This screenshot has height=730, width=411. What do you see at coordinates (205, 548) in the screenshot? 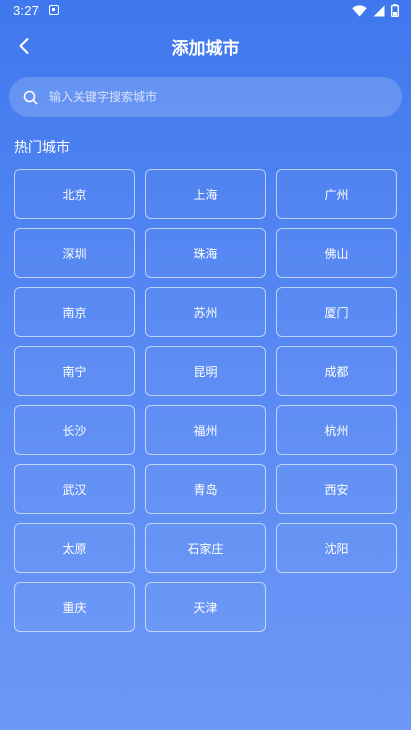
I see `city-button-shijiazhuang: 石家庄` at bounding box center [205, 548].